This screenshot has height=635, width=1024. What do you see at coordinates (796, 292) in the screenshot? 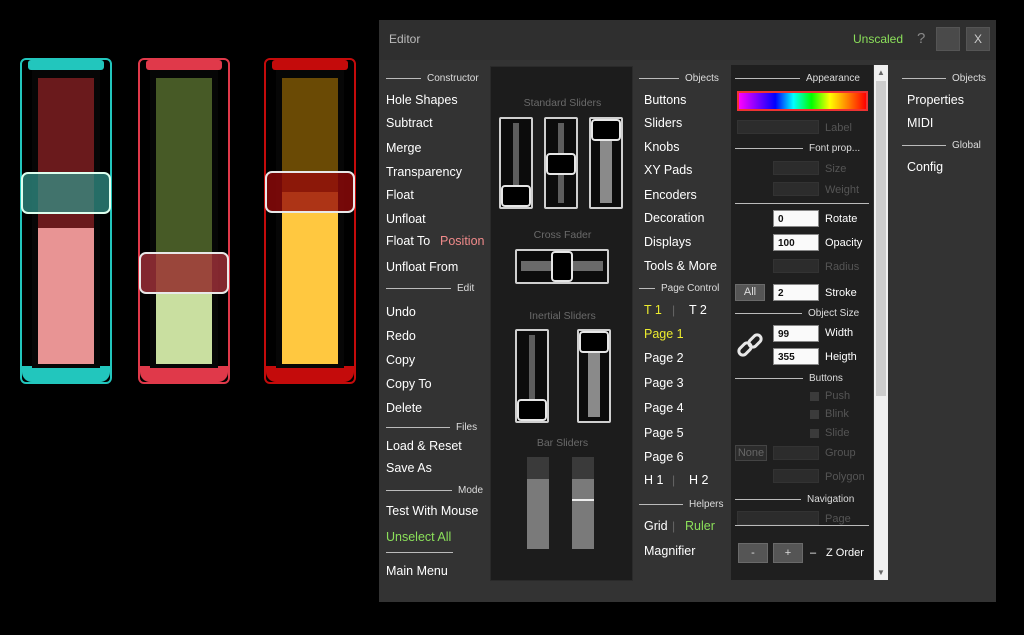
I see `stroke-field: 2` at bounding box center [796, 292].